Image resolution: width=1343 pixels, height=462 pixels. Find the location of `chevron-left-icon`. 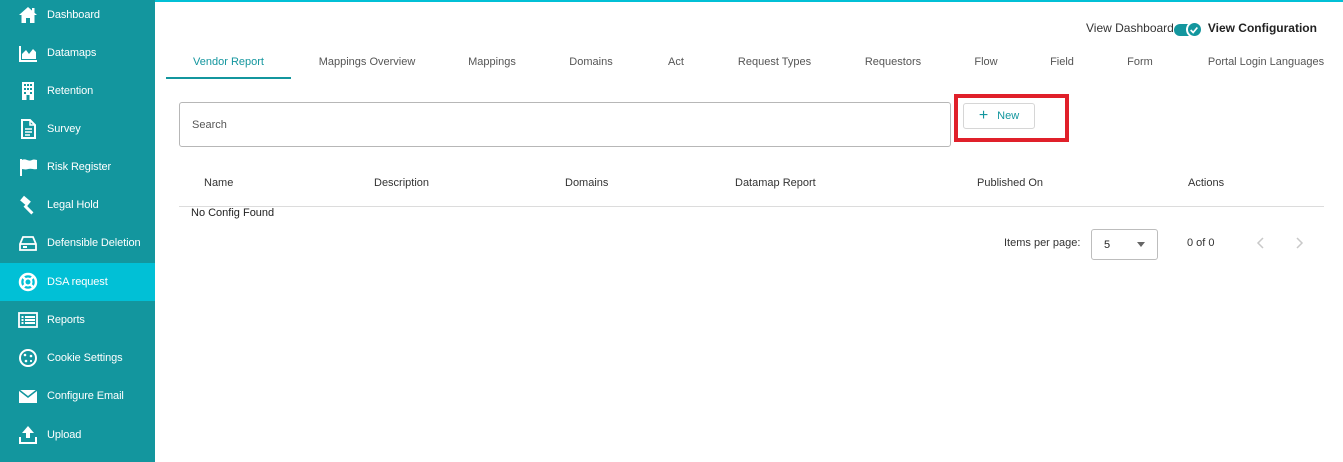

chevron-left-icon is located at coordinates (1260, 243).